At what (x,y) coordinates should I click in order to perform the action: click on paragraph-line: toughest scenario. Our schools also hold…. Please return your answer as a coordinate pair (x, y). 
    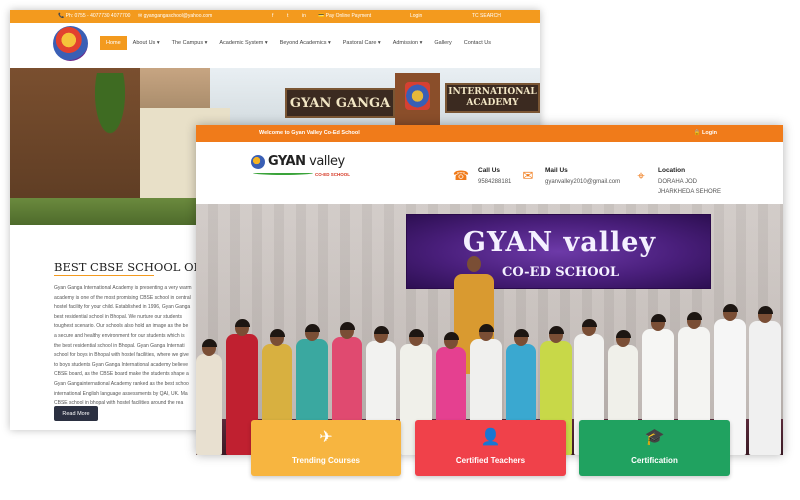
    Looking at the image, I should click on (121, 326).